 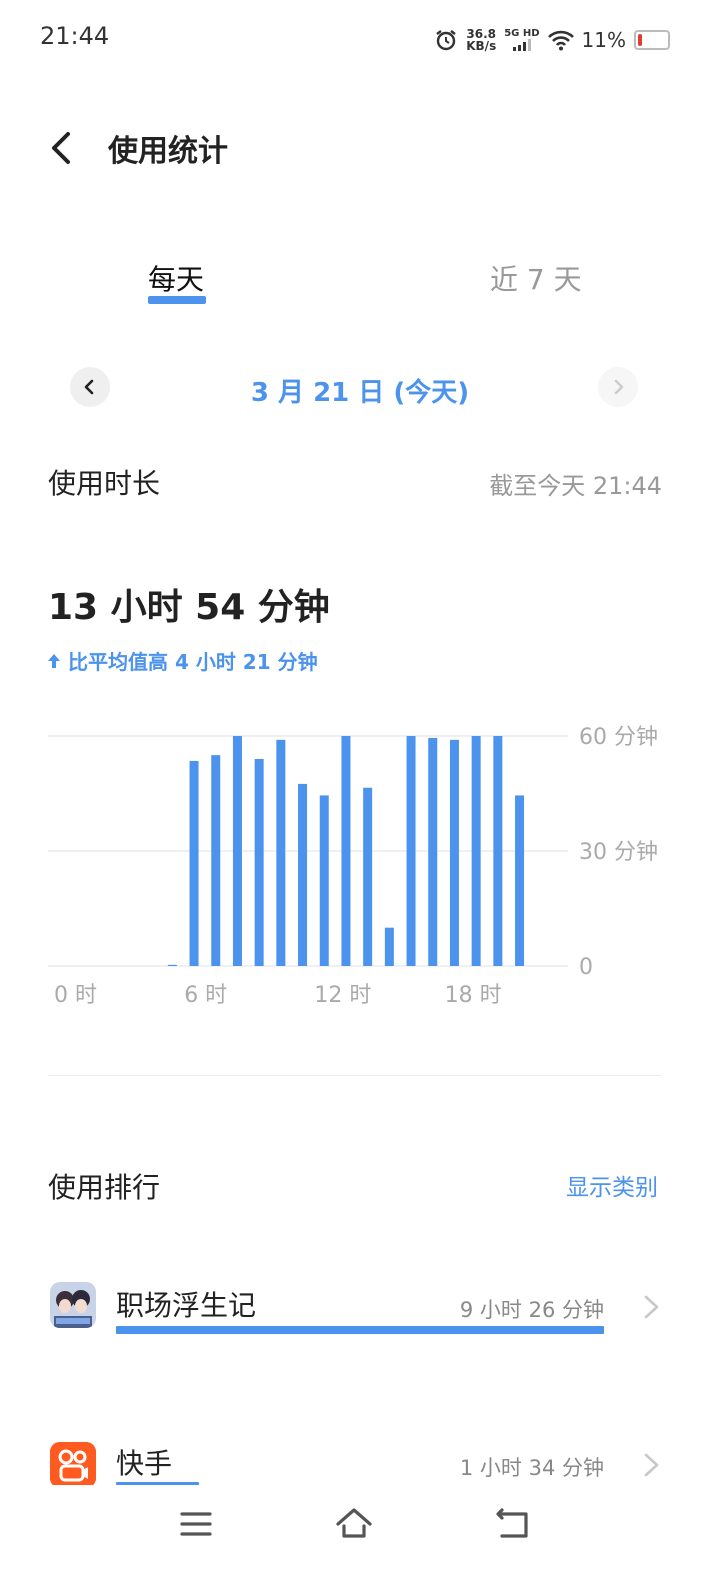 I want to click on x-tick-label: 6 时, so click(x=205, y=995).